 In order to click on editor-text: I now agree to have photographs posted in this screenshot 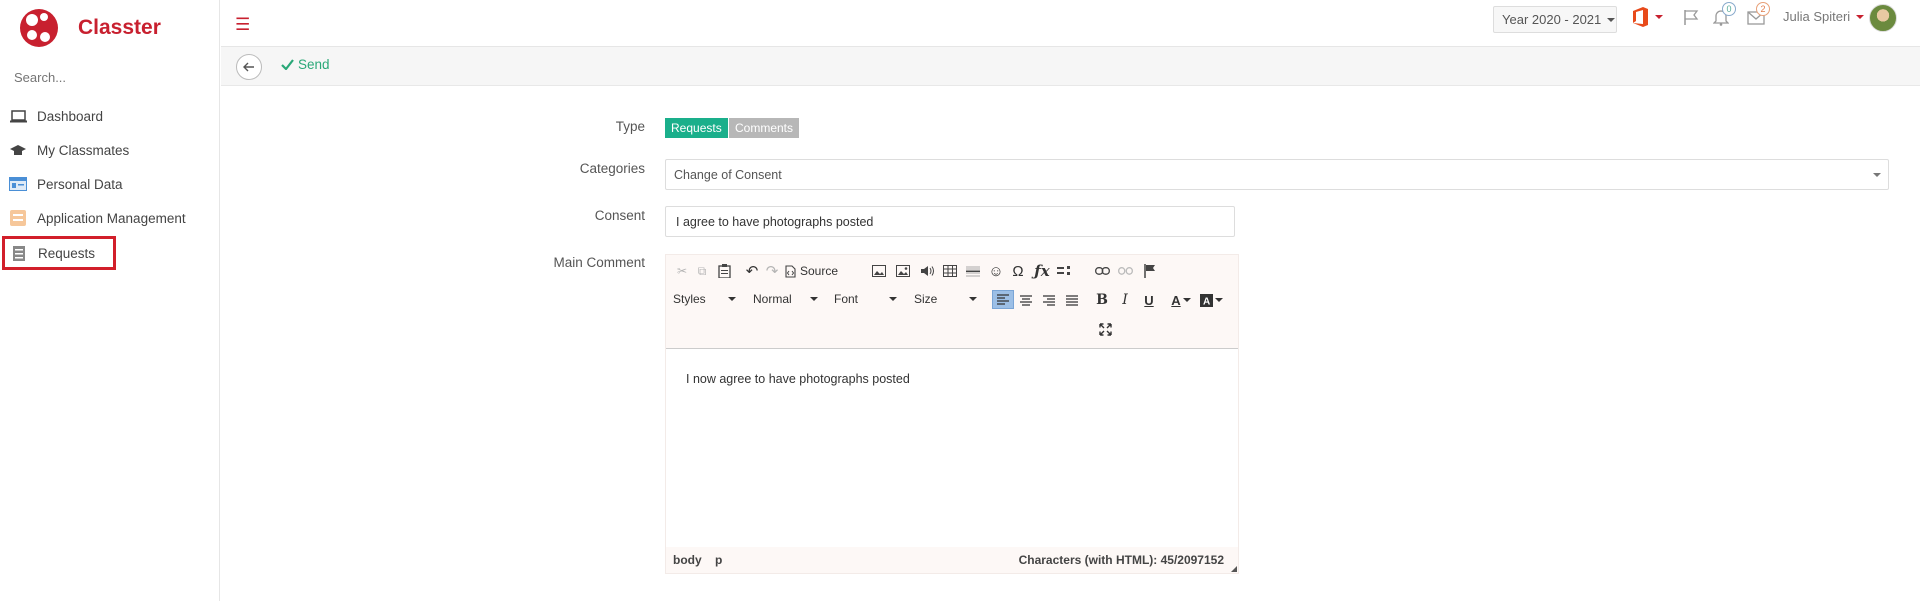, I will do `click(798, 379)`.